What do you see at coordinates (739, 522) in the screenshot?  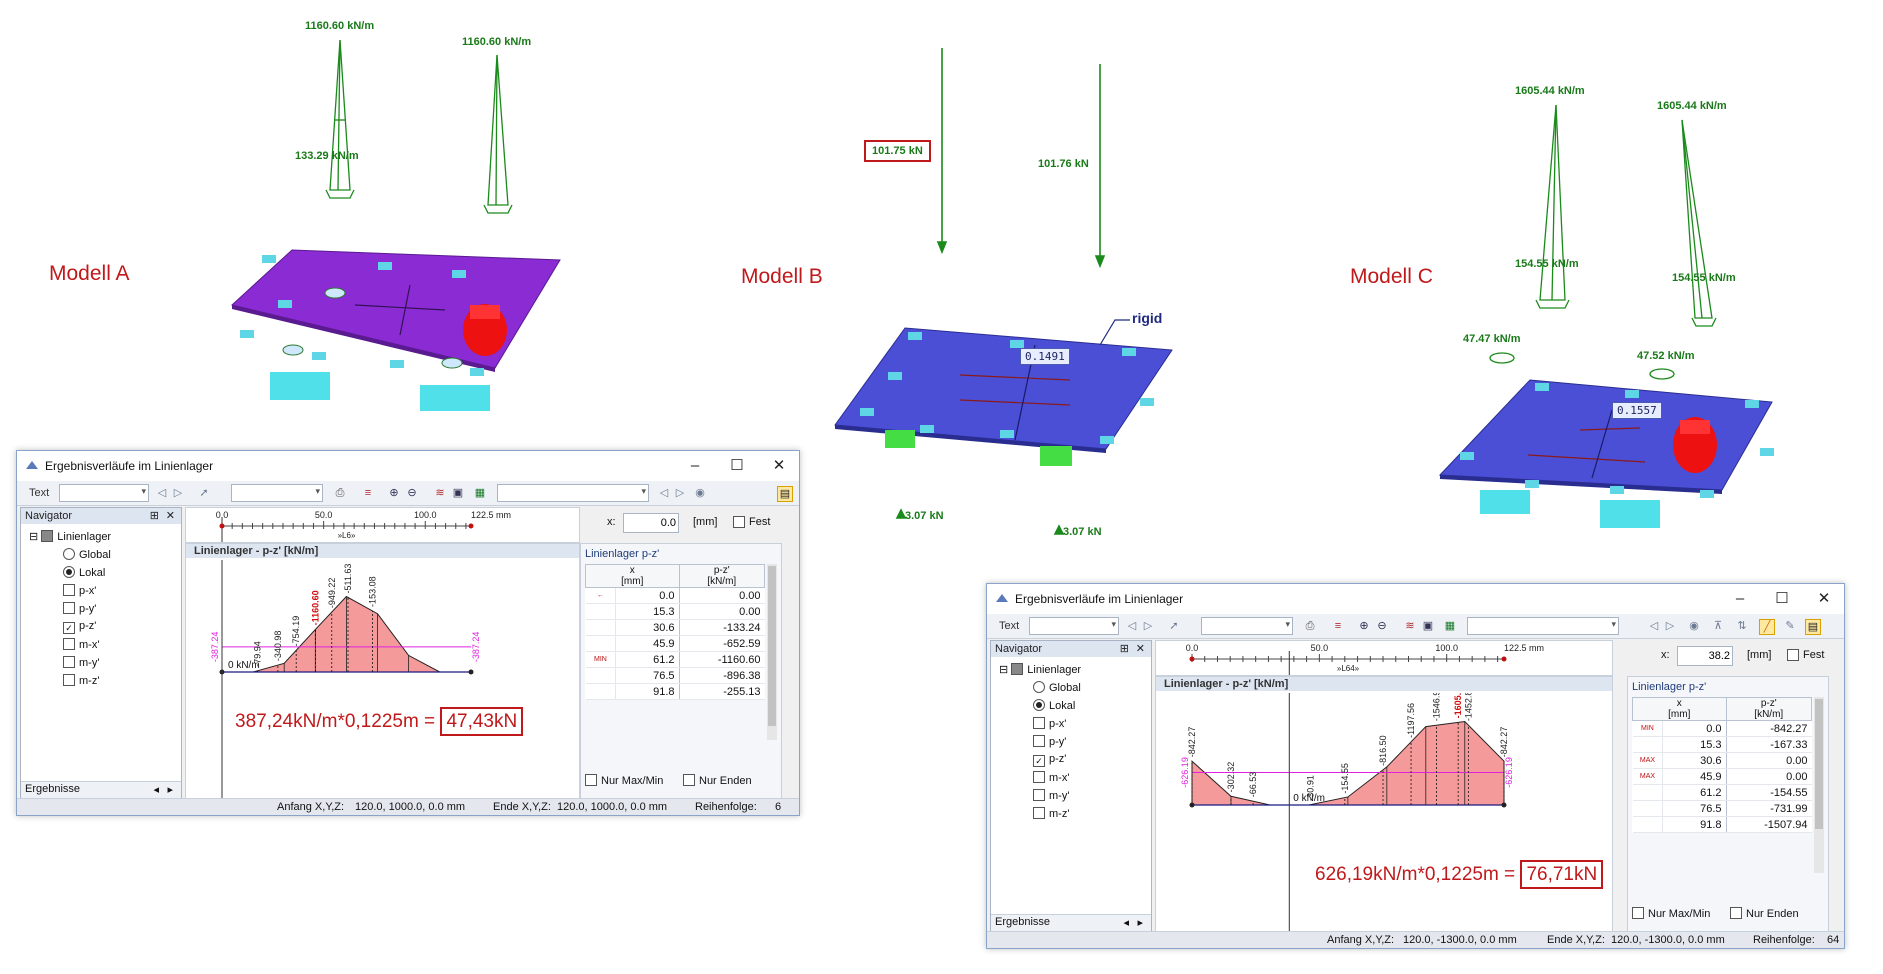 I see `fest-checkbox` at bounding box center [739, 522].